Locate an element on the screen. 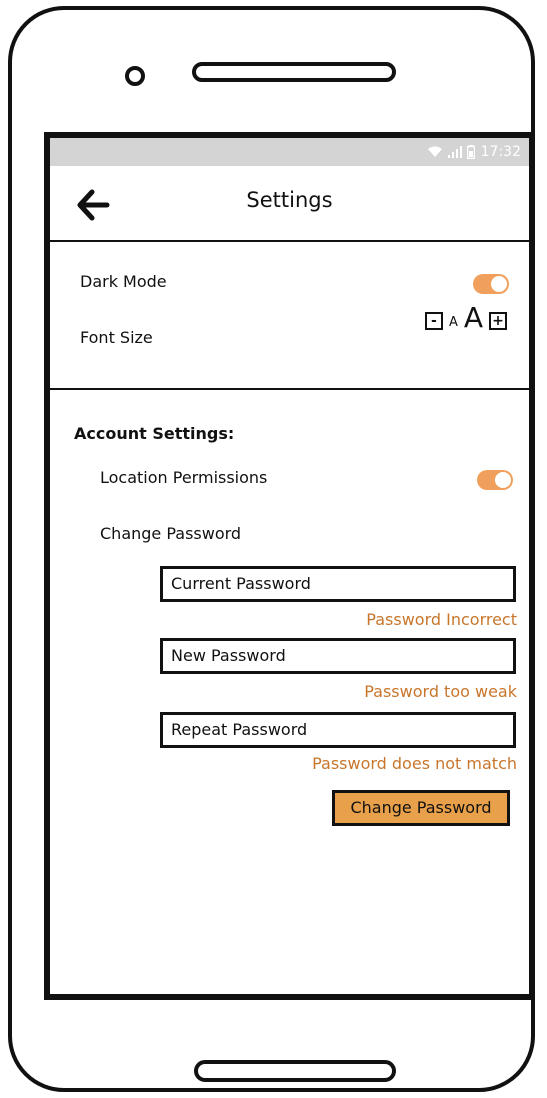 The height and width of the screenshot is (1098, 547). current-password-field: Current Password is located at coordinates (338, 584).